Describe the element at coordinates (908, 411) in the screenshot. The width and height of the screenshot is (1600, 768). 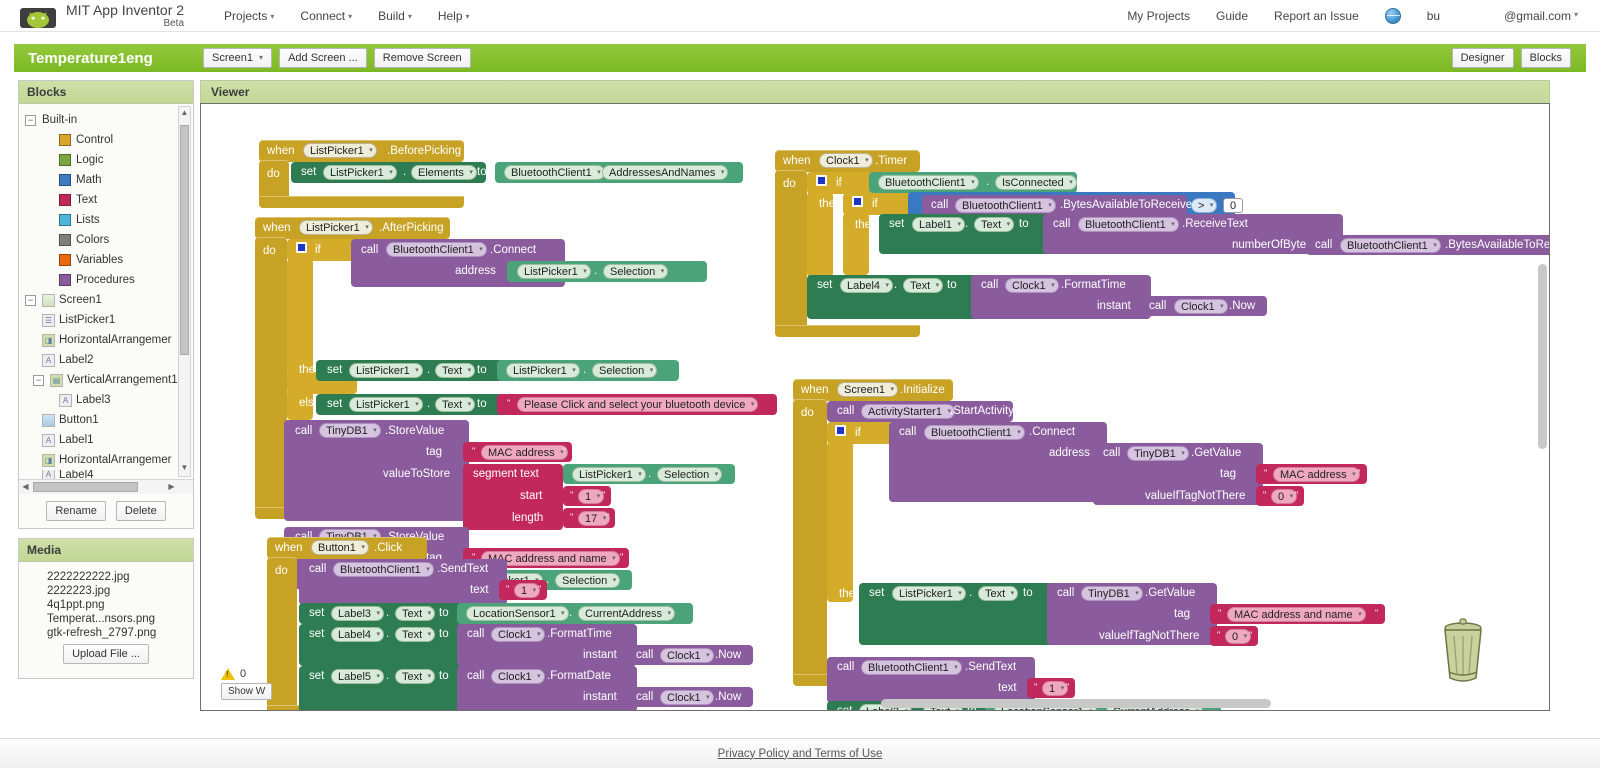
I see `activity-component-field: ActivityStarter1` at that location.